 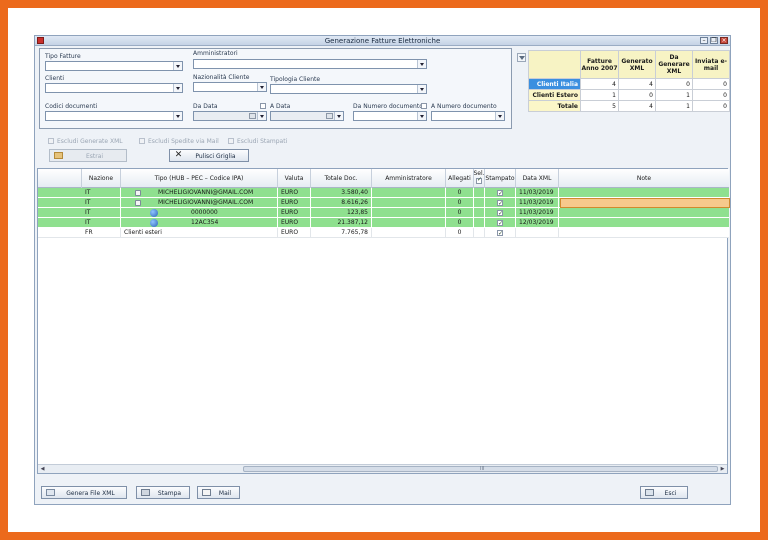 I want to click on mail-button: Mail, so click(x=218, y=492).